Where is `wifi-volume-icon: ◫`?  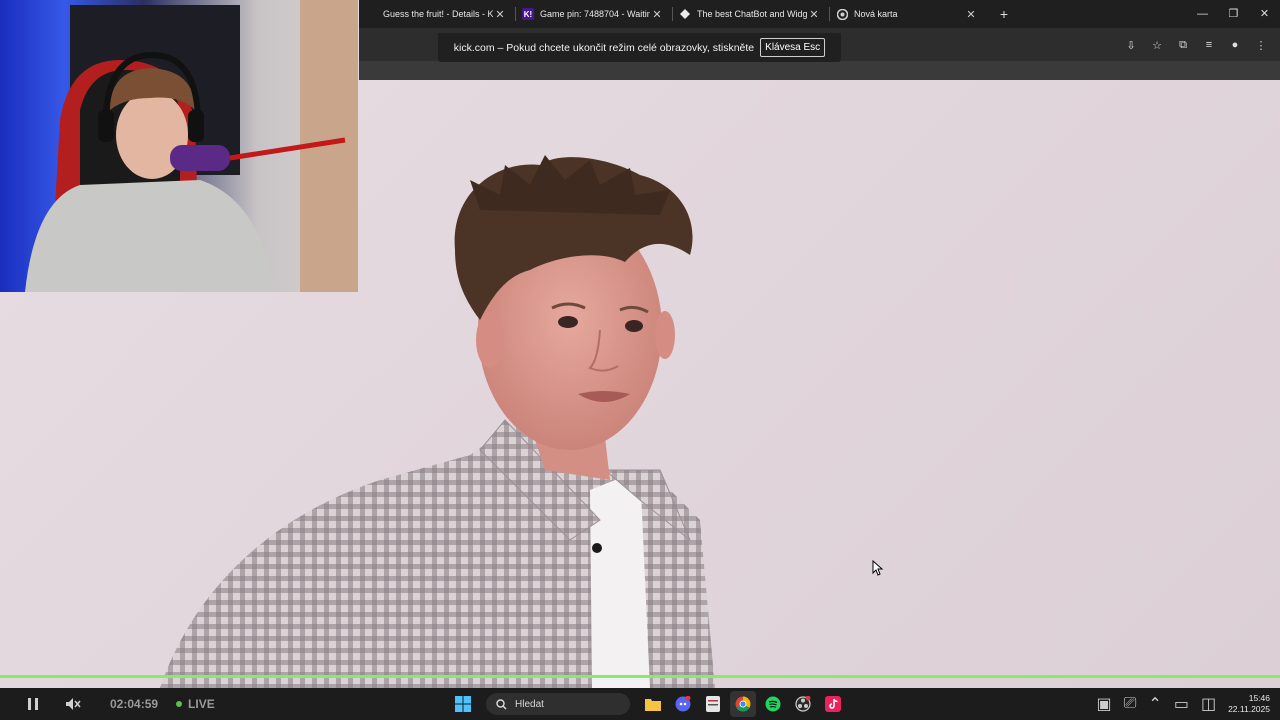 wifi-volume-icon: ◫ is located at coordinates (1208, 704).